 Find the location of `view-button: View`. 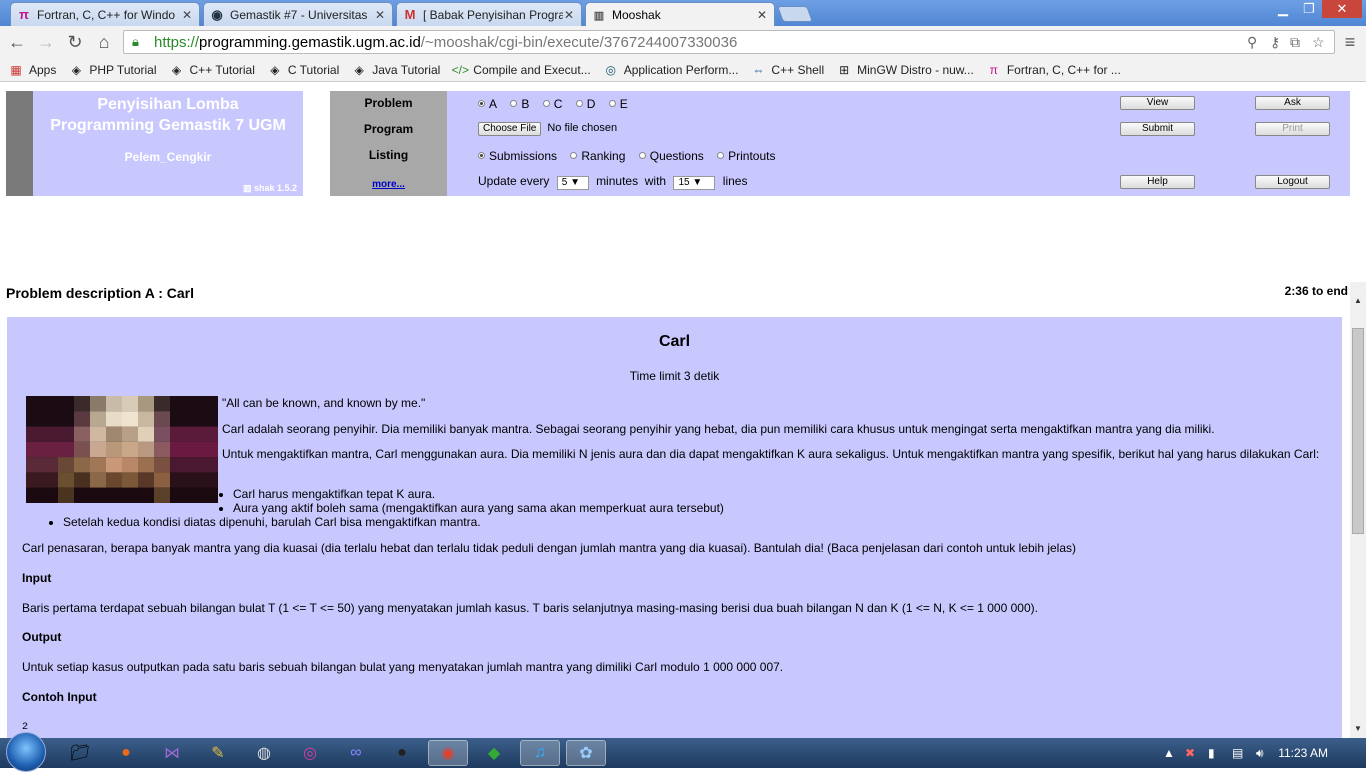

view-button: View is located at coordinates (1157, 103).